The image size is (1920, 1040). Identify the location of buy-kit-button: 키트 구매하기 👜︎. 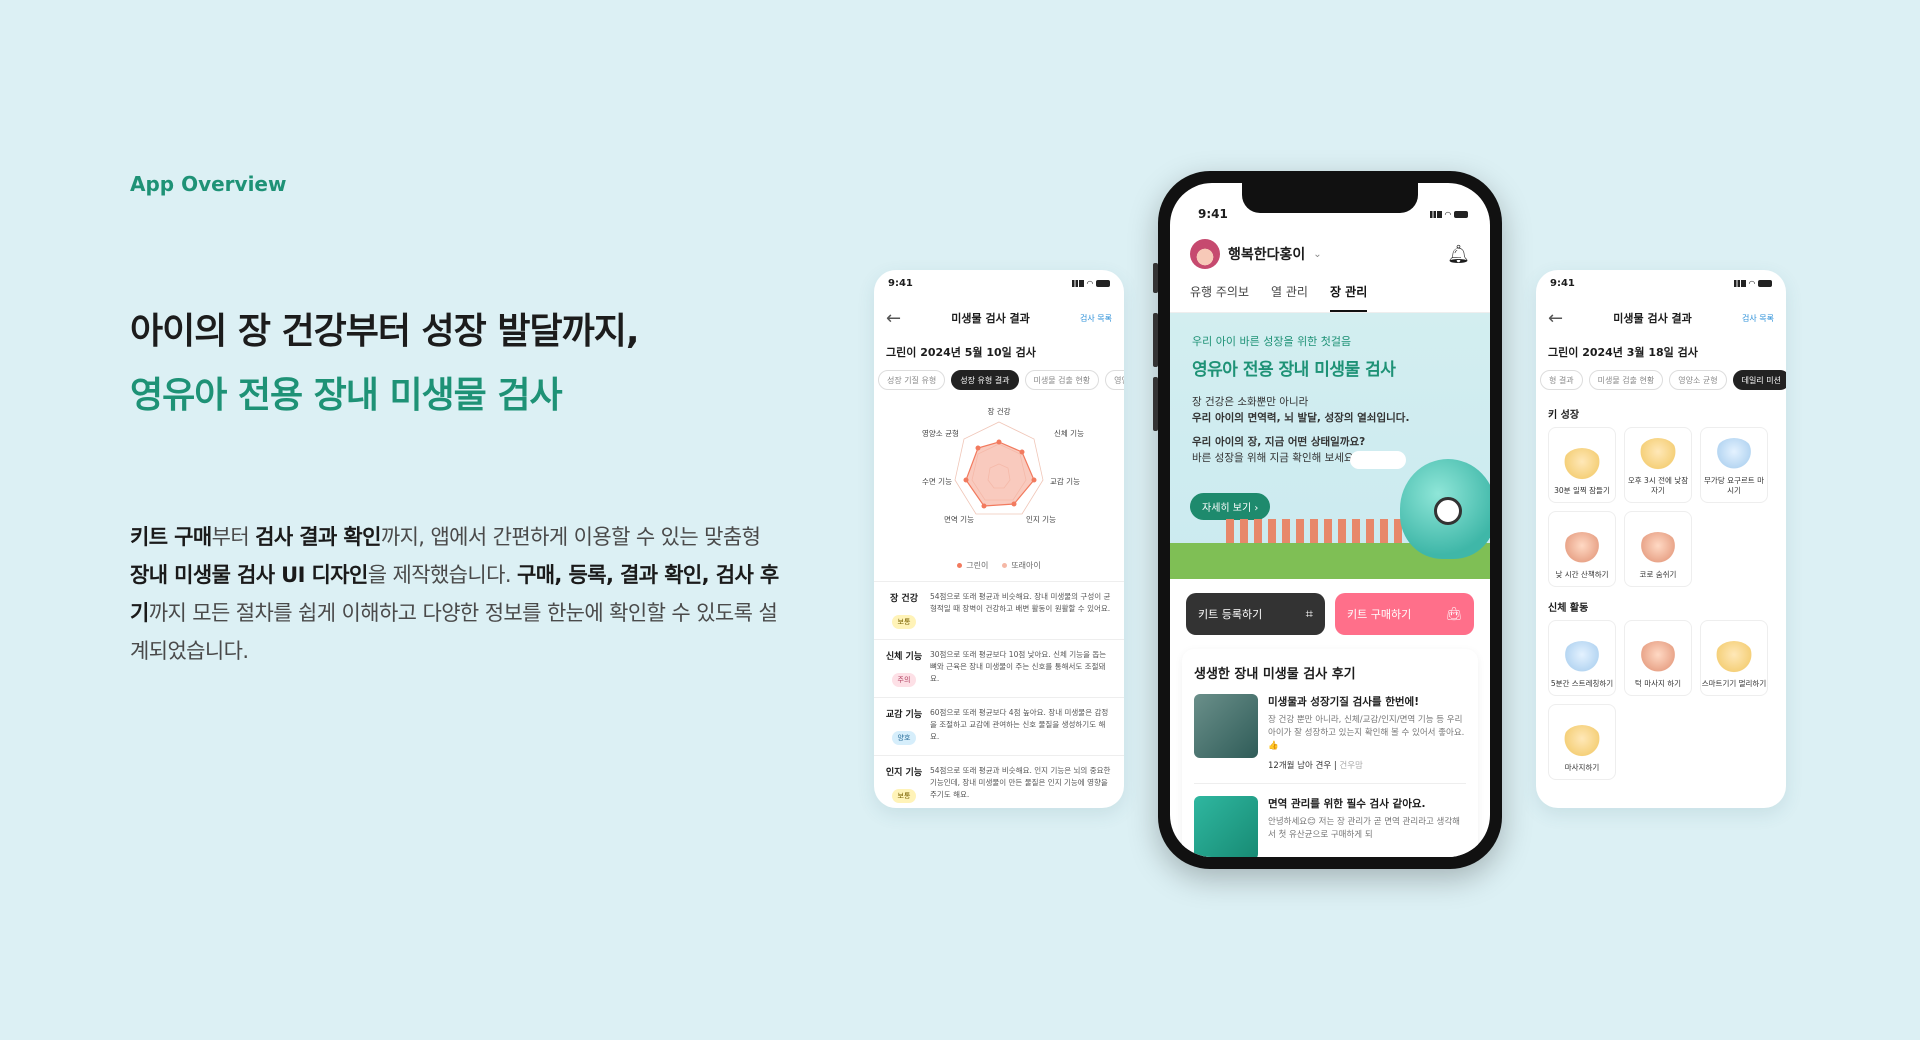
(1404, 614).